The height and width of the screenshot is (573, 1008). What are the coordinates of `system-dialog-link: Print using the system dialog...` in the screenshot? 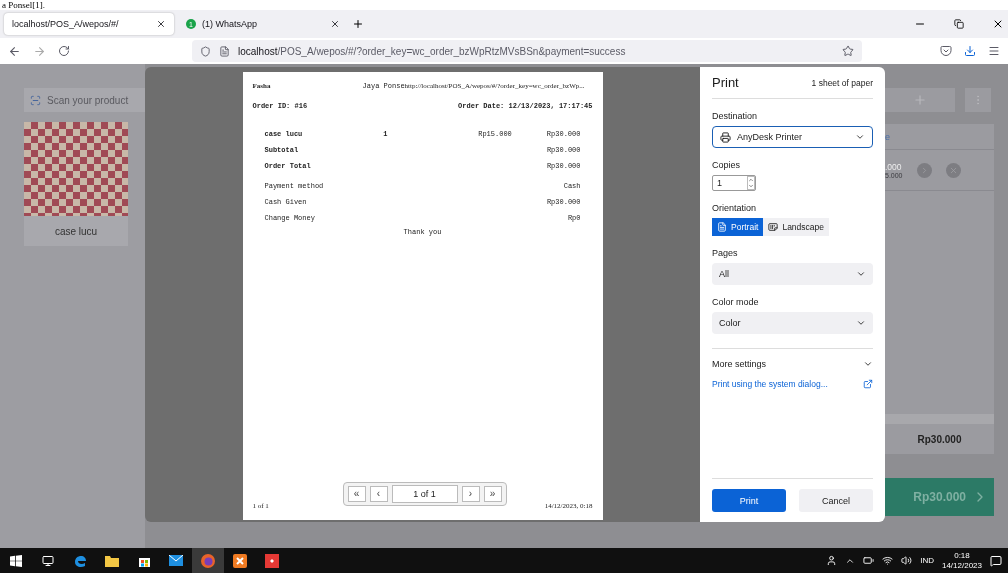 It's located at (770, 384).